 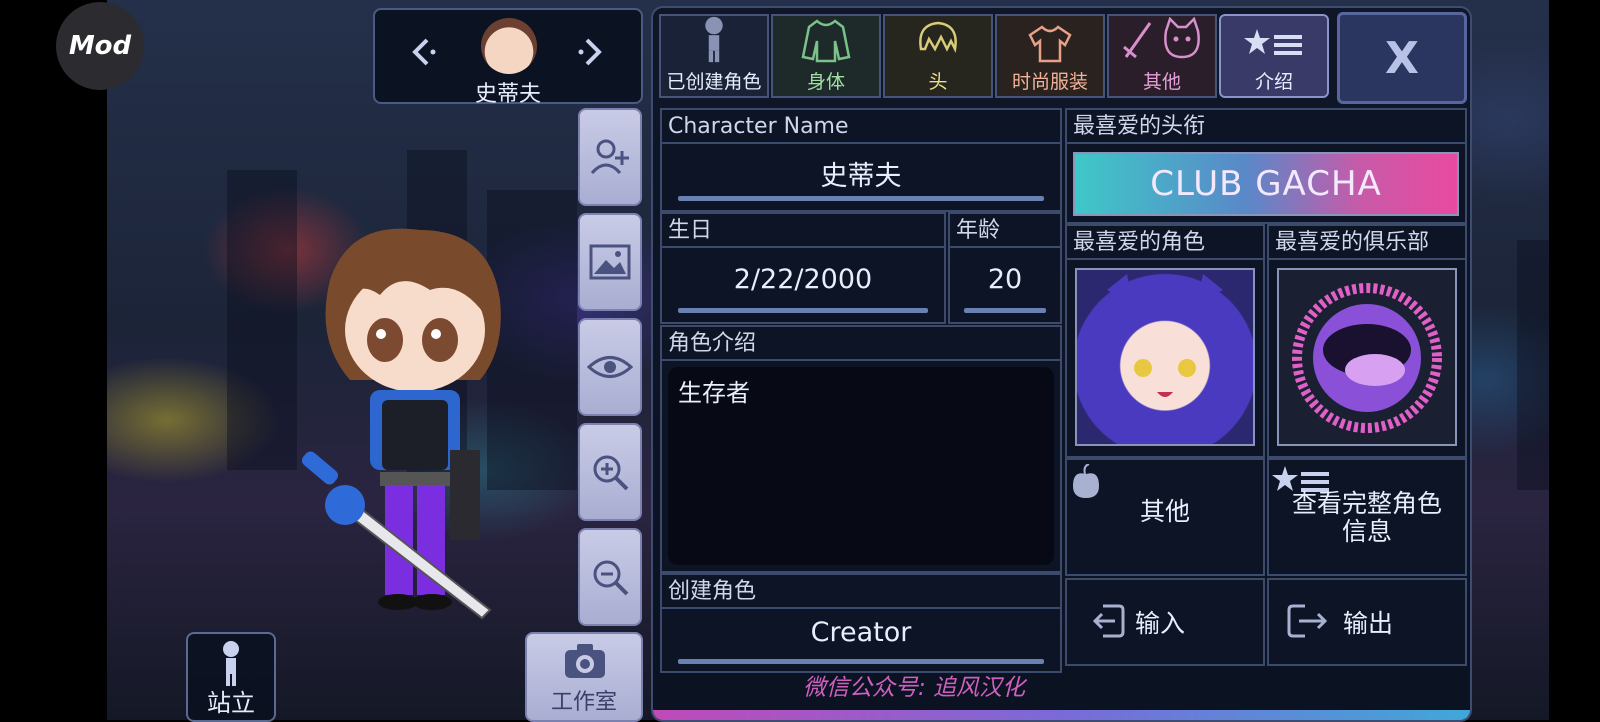 I want to click on birthday-field: 生日 2/22/2000, so click(x=803, y=268).